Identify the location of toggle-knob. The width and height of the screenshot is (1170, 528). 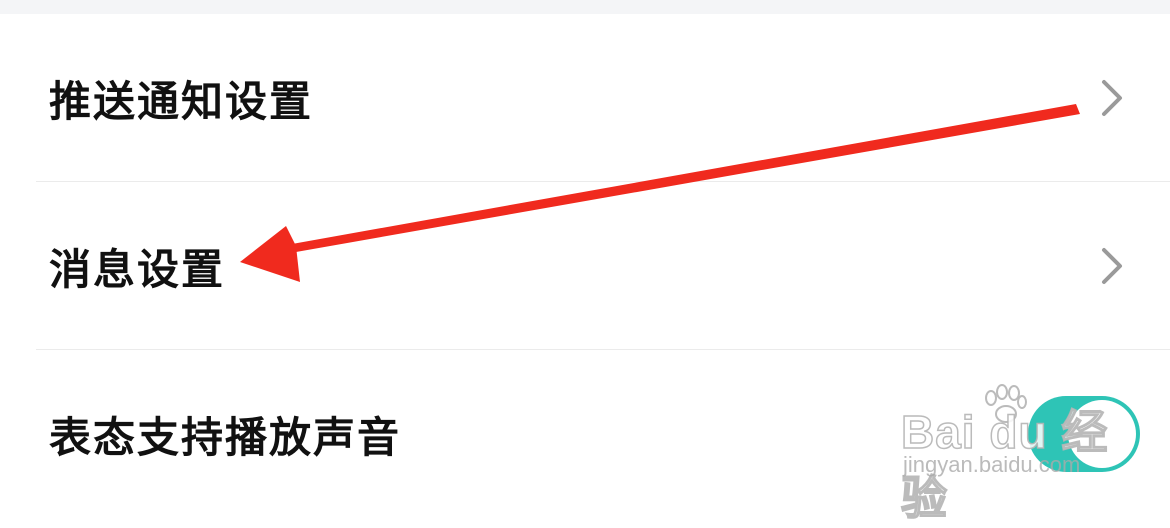
(1102, 434).